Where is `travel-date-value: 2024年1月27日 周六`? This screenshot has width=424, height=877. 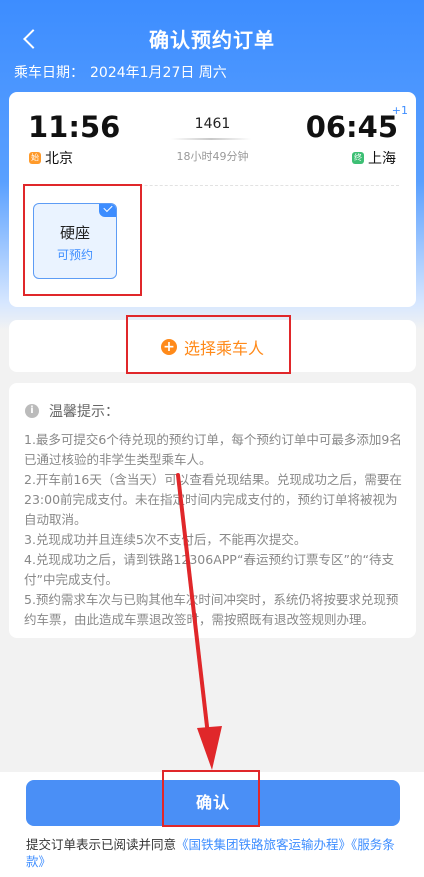
travel-date-value: 2024年1月27日 周六 is located at coordinates (158, 73).